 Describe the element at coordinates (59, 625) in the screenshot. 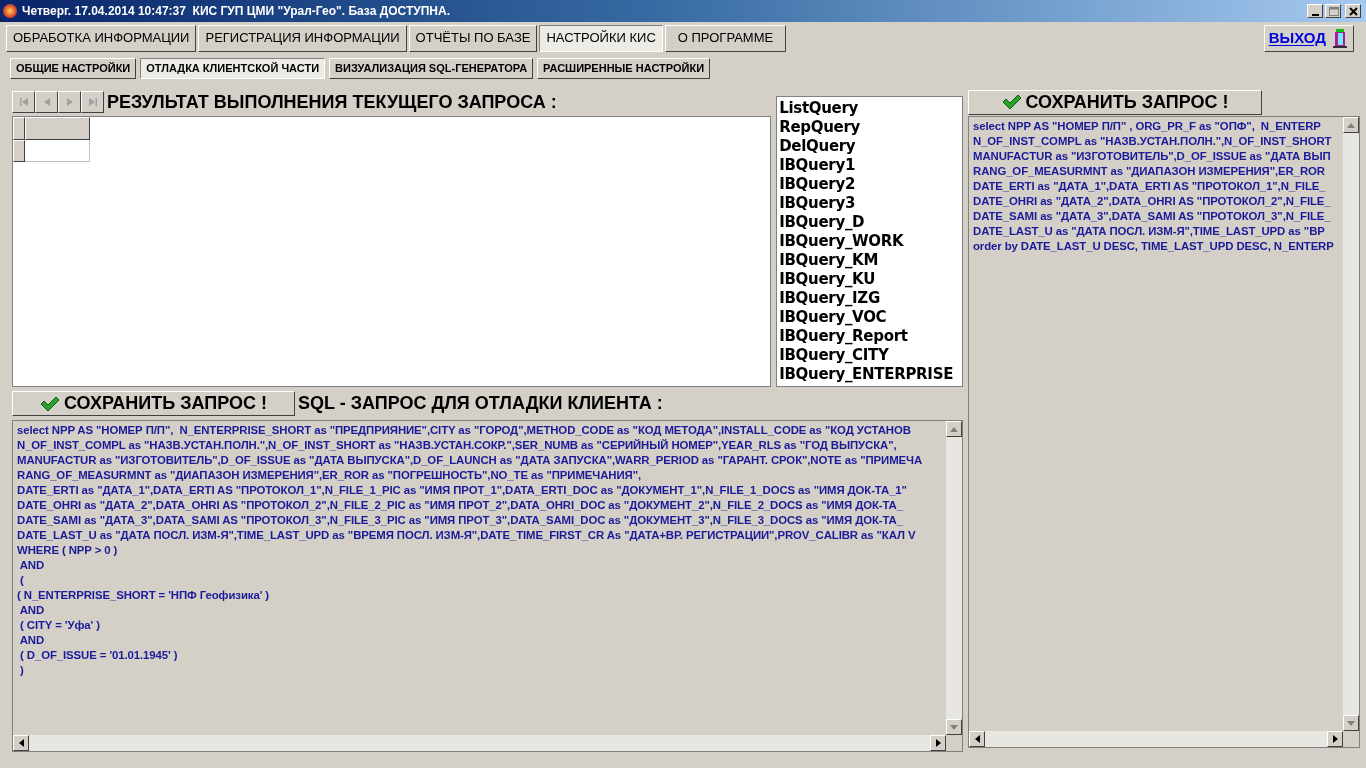

I see `code-line: ( CITY = 'Уфа' )` at that location.